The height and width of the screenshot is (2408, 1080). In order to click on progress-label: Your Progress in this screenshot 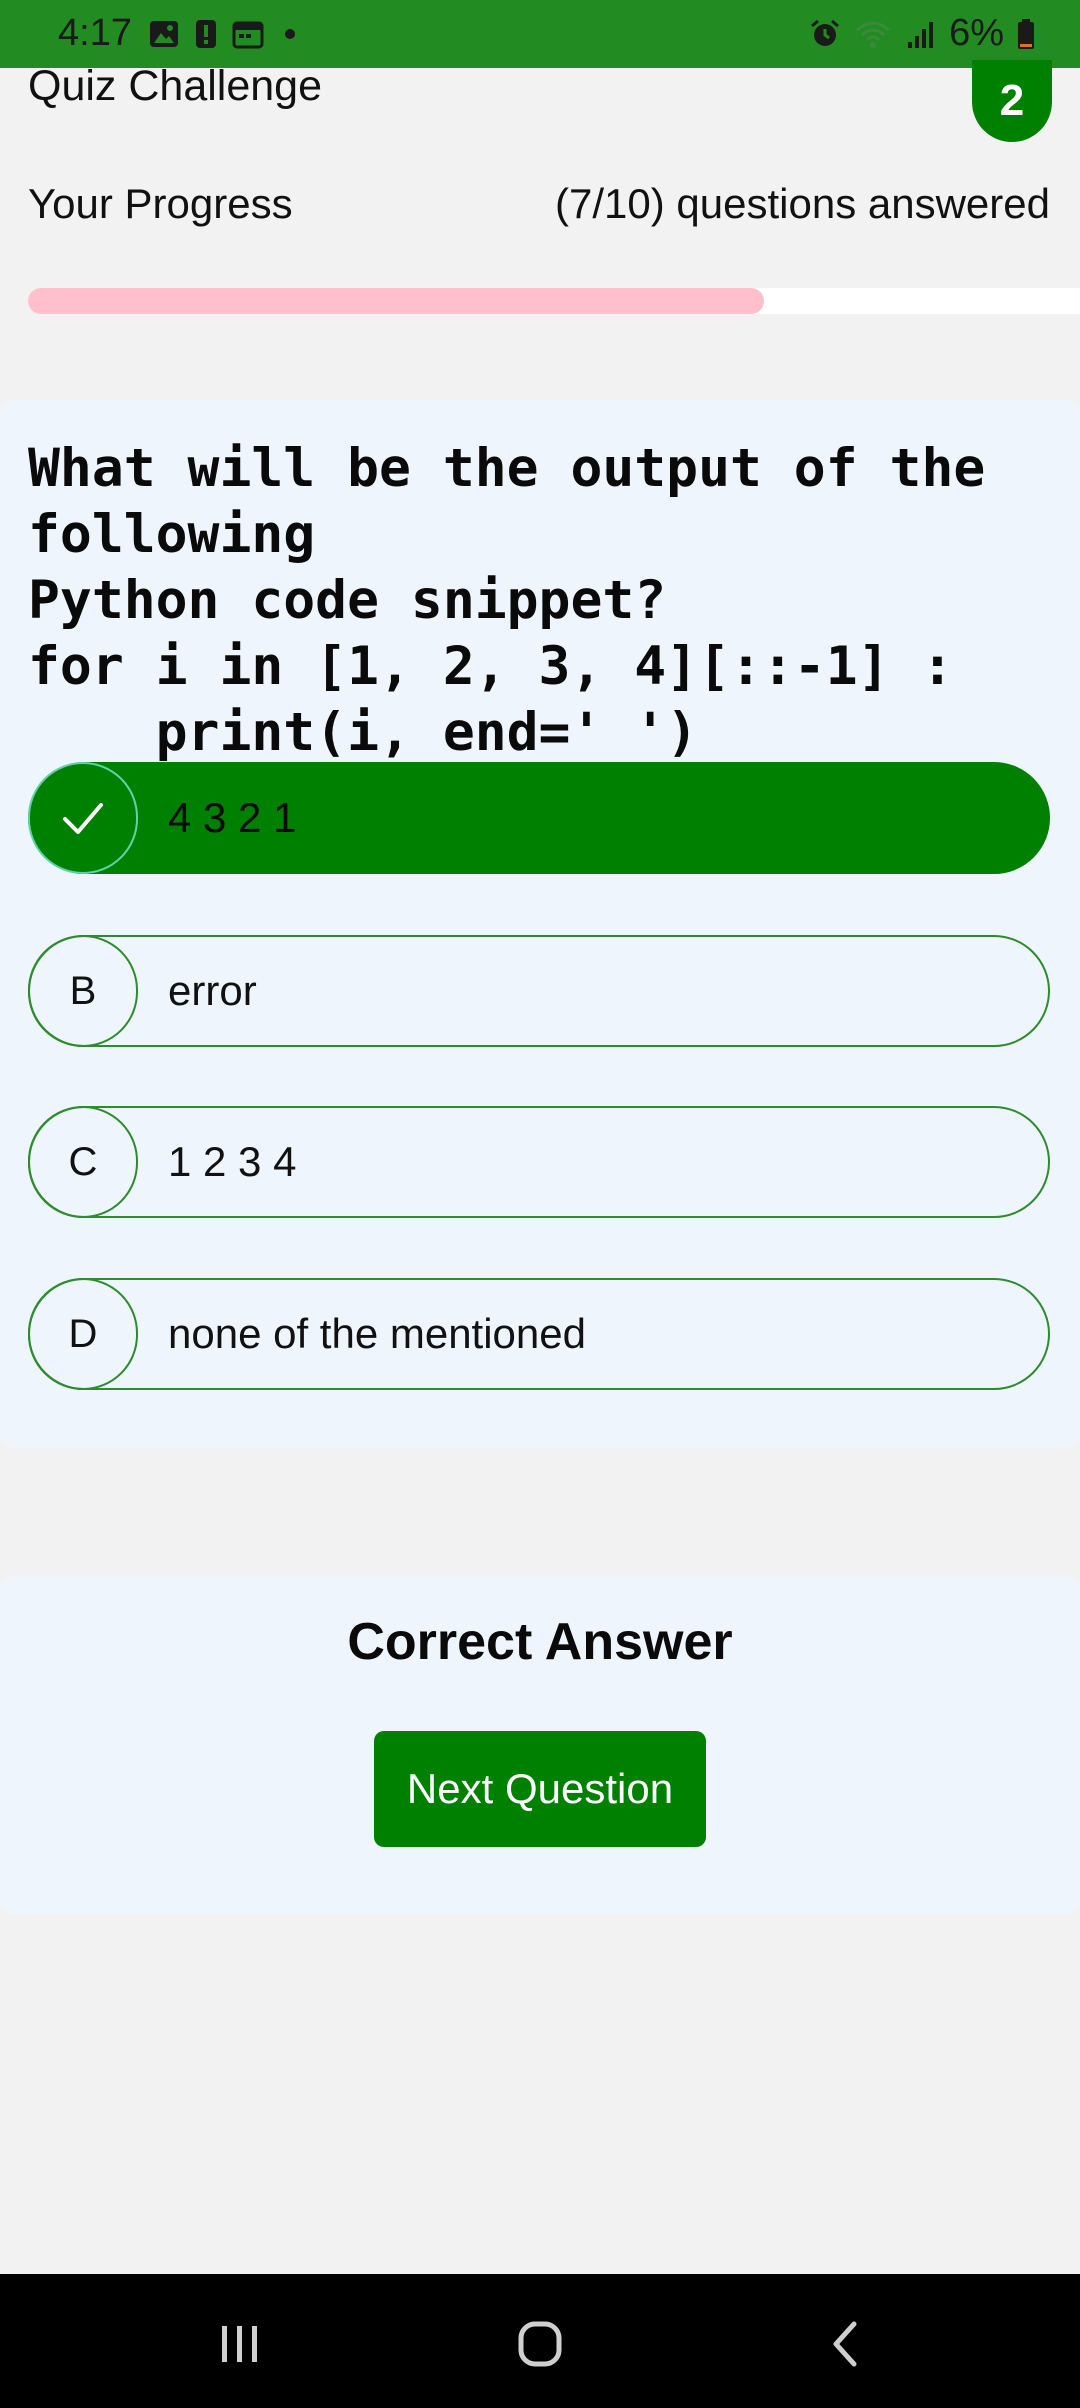, I will do `click(160, 203)`.